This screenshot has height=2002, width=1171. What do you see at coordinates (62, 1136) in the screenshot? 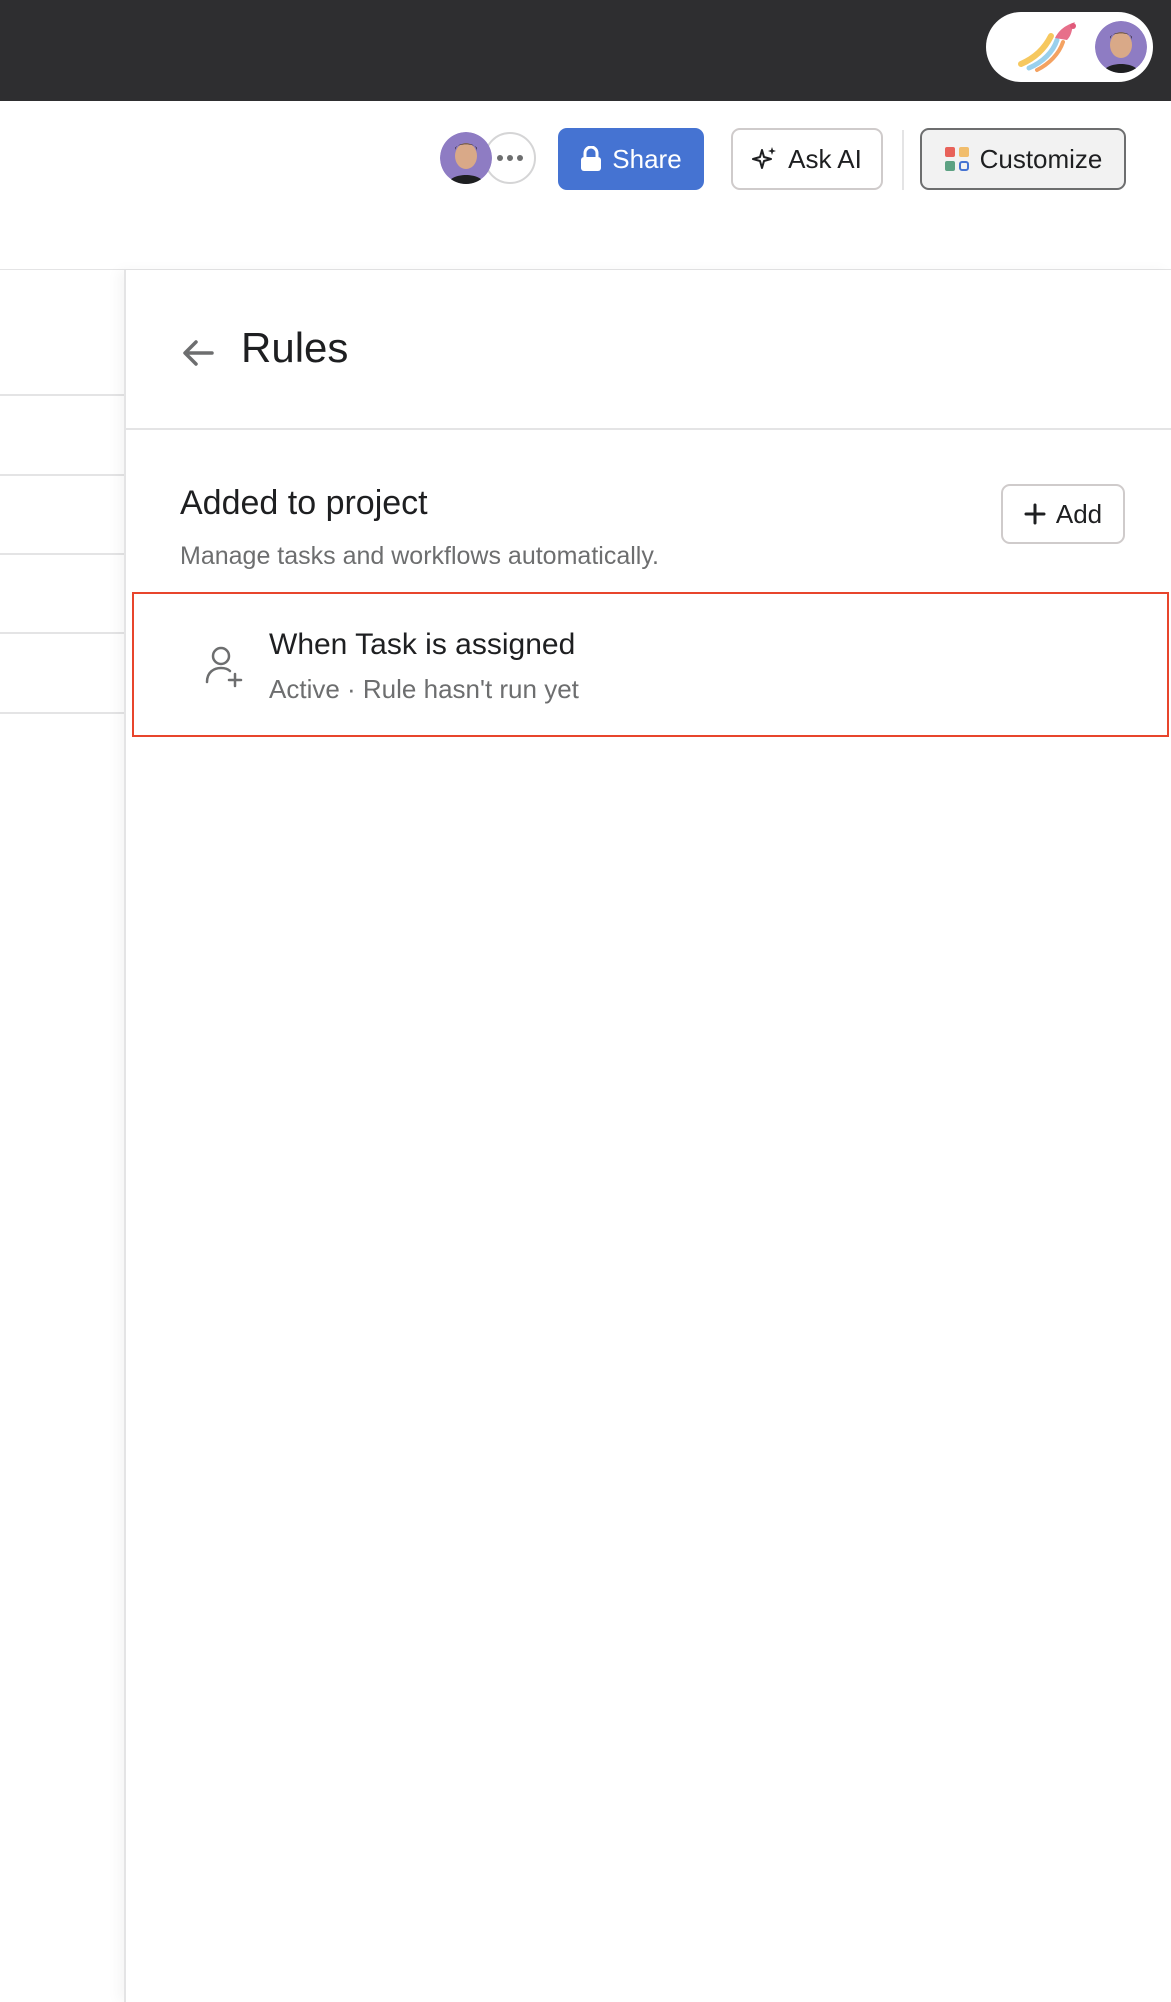
I see `task-list-pane` at bounding box center [62, 1136].